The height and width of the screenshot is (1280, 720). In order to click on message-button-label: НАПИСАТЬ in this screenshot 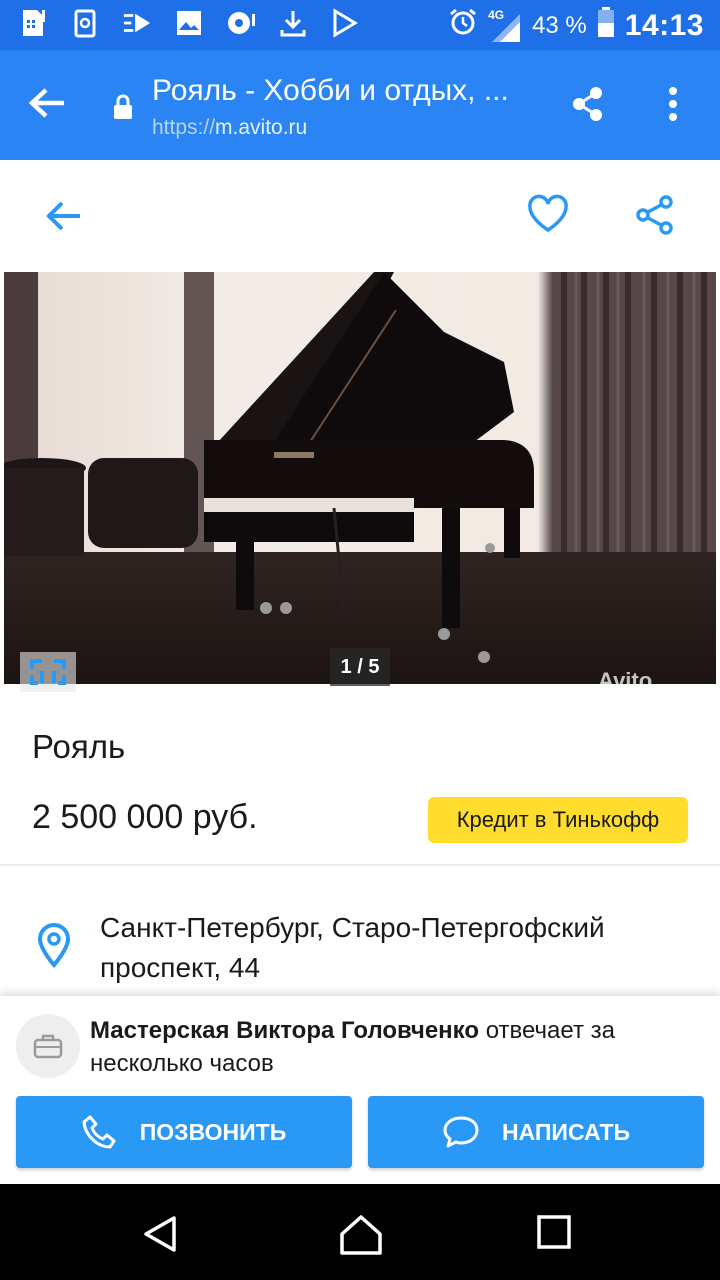, I will do `click(566, 1131)`.